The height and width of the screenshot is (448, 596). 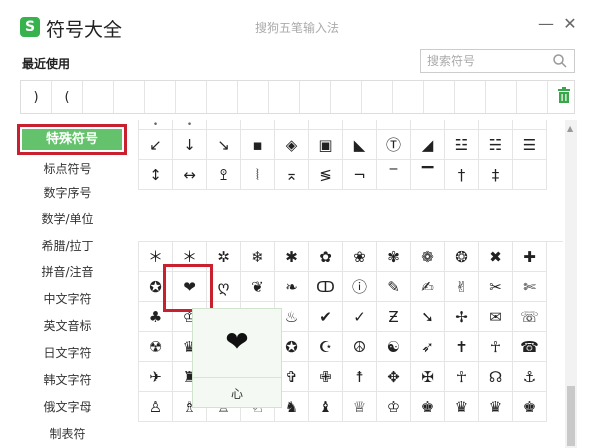 I want to click on symbol-cell: ⚓, so click(x=530, y=377).